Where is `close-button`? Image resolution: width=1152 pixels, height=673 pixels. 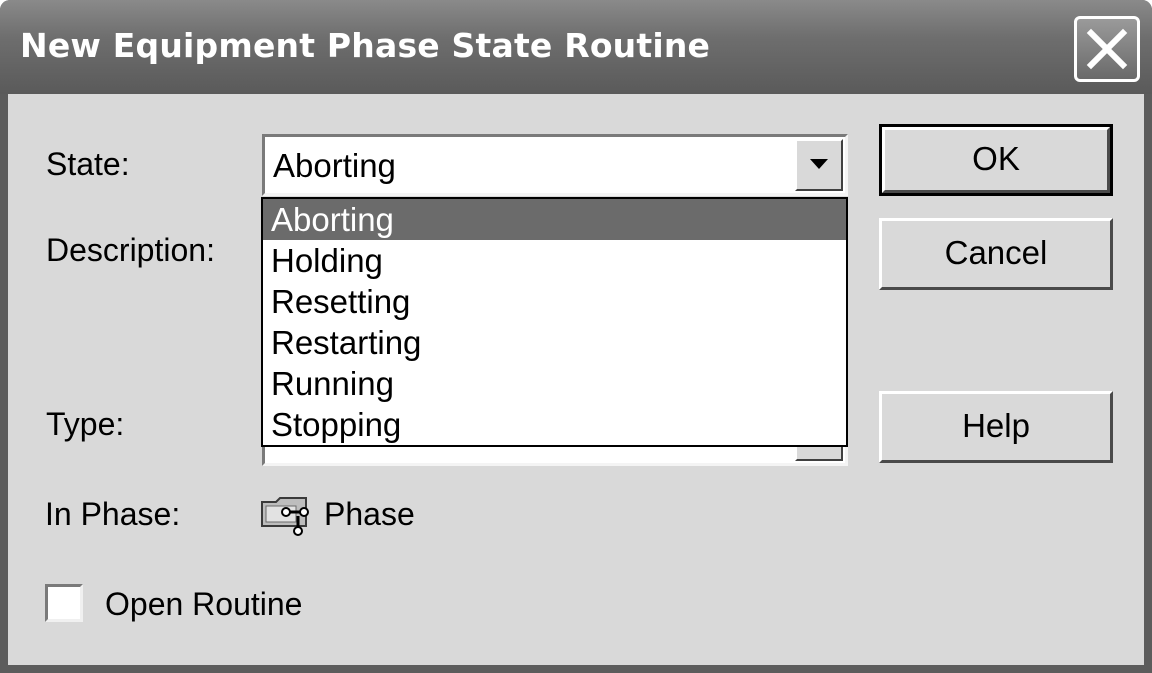
close-button is located at coordinates (1107, 49).